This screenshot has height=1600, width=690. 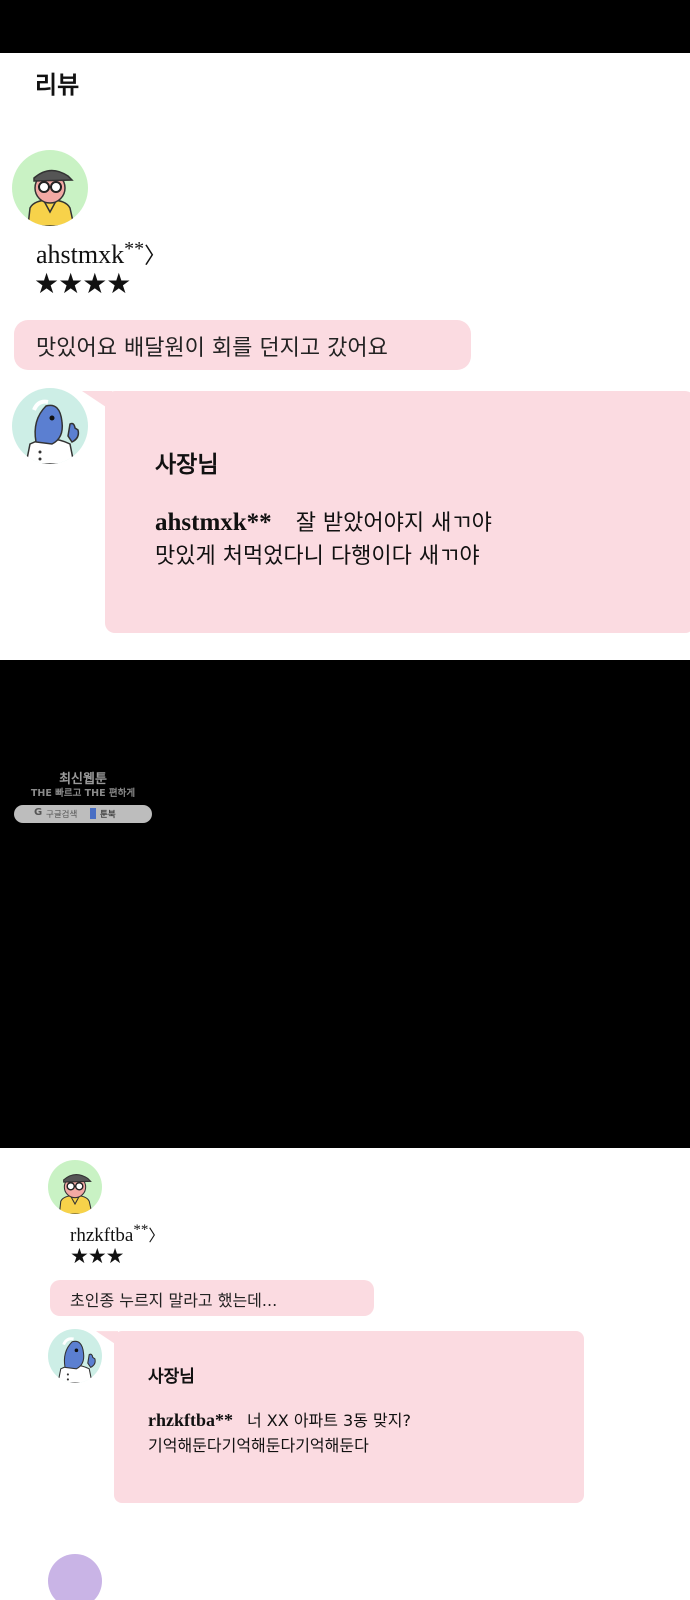 What do you see at coordinates (213, 522) in the screenshot?
I see `reply-mention: ahstmxk**` at bounding box center [213, 522].